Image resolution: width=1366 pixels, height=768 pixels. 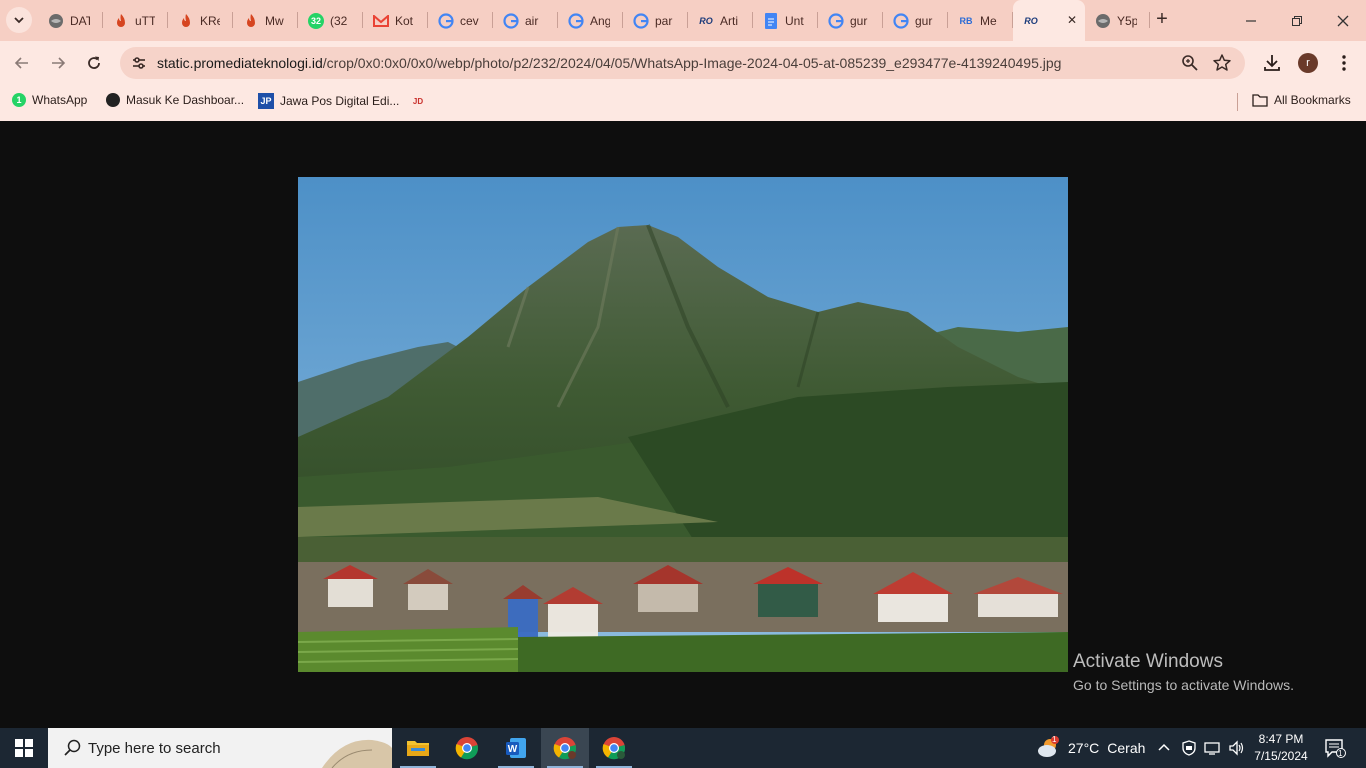 I want to click on tab-active: RO ✕, so click(x=1049, y=20).